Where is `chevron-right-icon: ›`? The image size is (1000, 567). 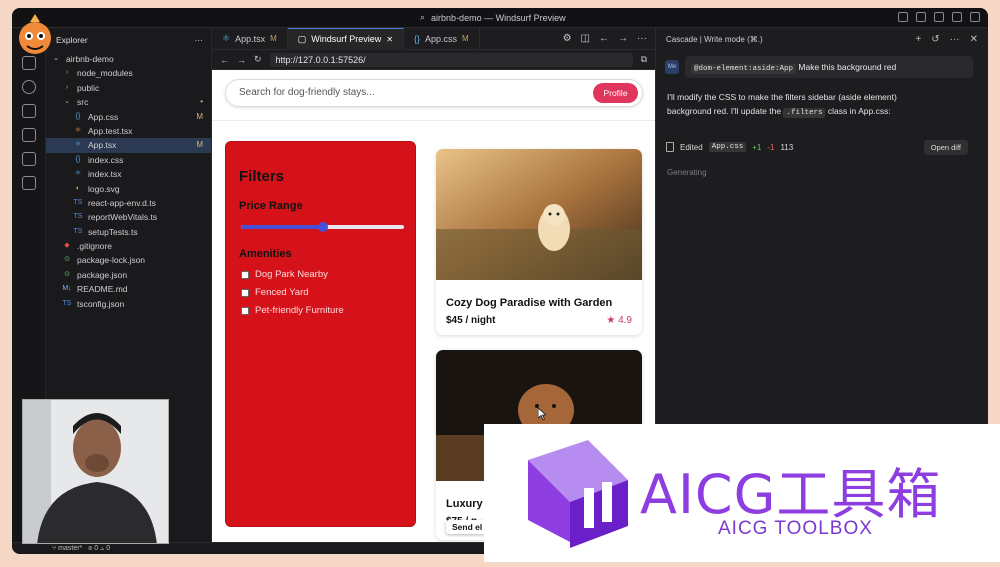
chevron-right-icon: › is located at coordinates (67, 73).